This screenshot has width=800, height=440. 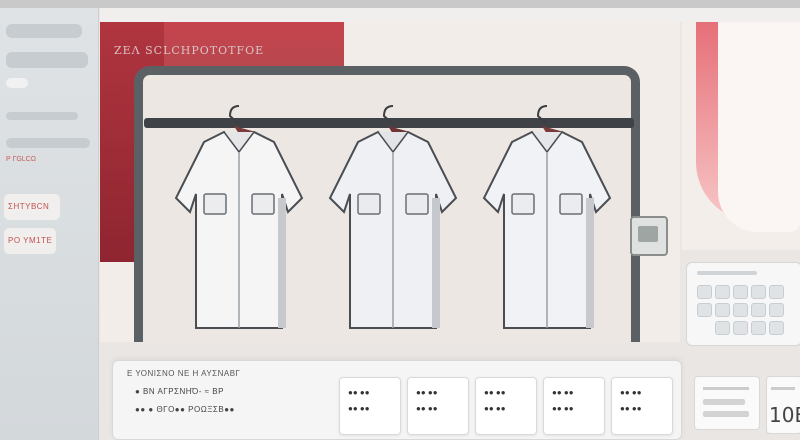 What do you see at coordinates (189, 50) in the screenshot?
I see `brand-title: ZEΛ SCLCHPOTOTFOE` at bounding box center [189, 50].